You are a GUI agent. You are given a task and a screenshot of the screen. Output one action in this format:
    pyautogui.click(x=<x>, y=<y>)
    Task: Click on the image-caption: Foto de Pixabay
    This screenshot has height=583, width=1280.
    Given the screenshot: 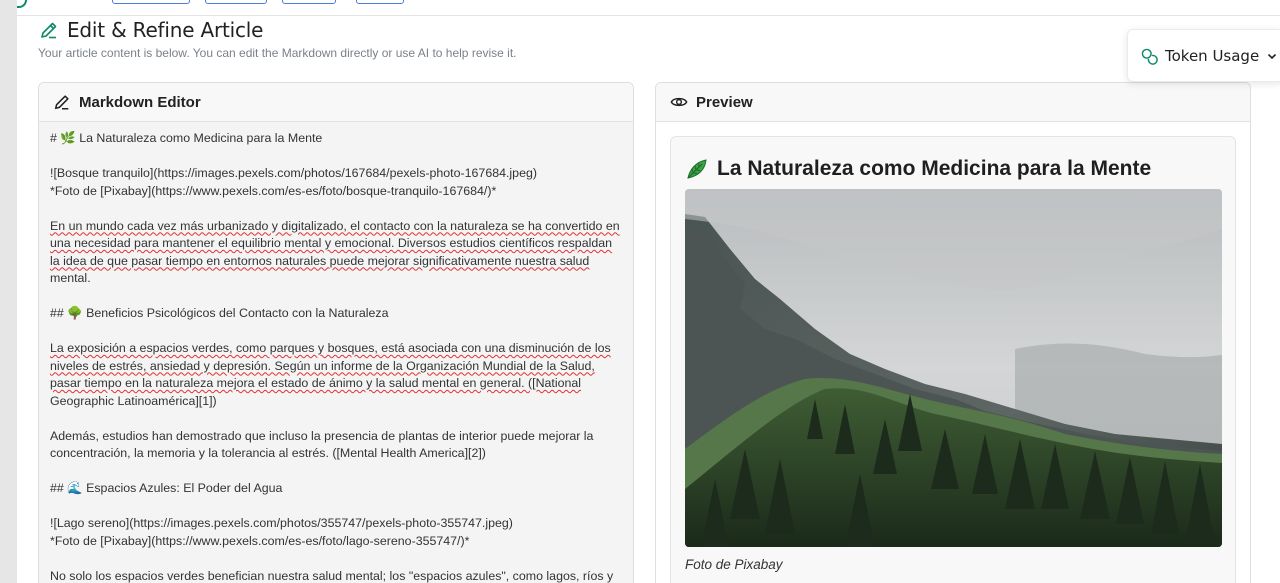 What is the action you would take?
    pyautogui.click(x=734, y=564)
    